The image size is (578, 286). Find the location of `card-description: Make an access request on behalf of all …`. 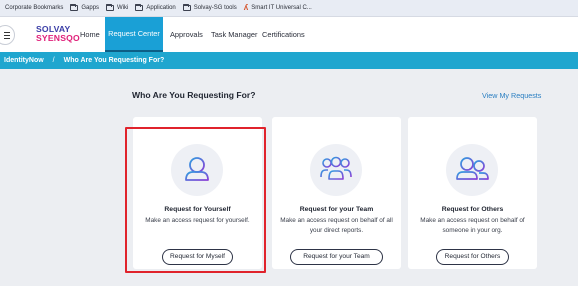

card-description: Make an access request on behalf of all … is located at coordinates (336, 225).